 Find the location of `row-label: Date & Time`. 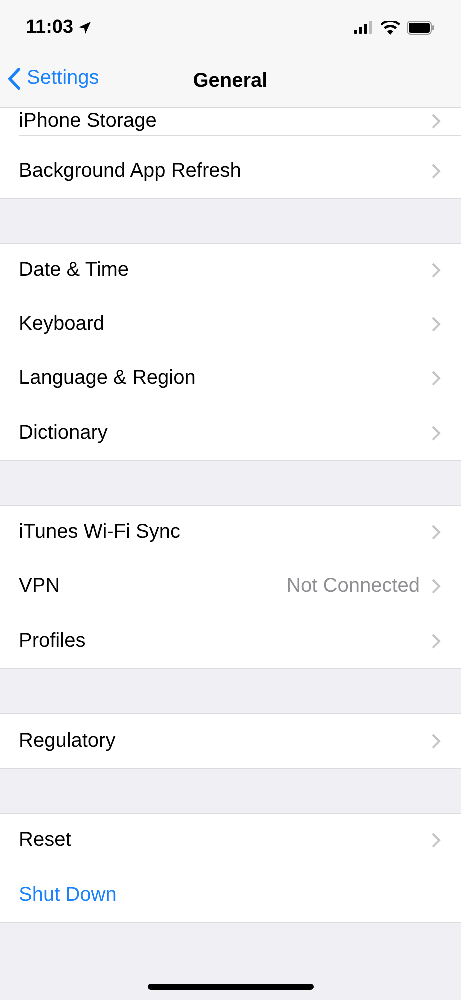

row-label: Date & Time is located at coordinates (74, 270).